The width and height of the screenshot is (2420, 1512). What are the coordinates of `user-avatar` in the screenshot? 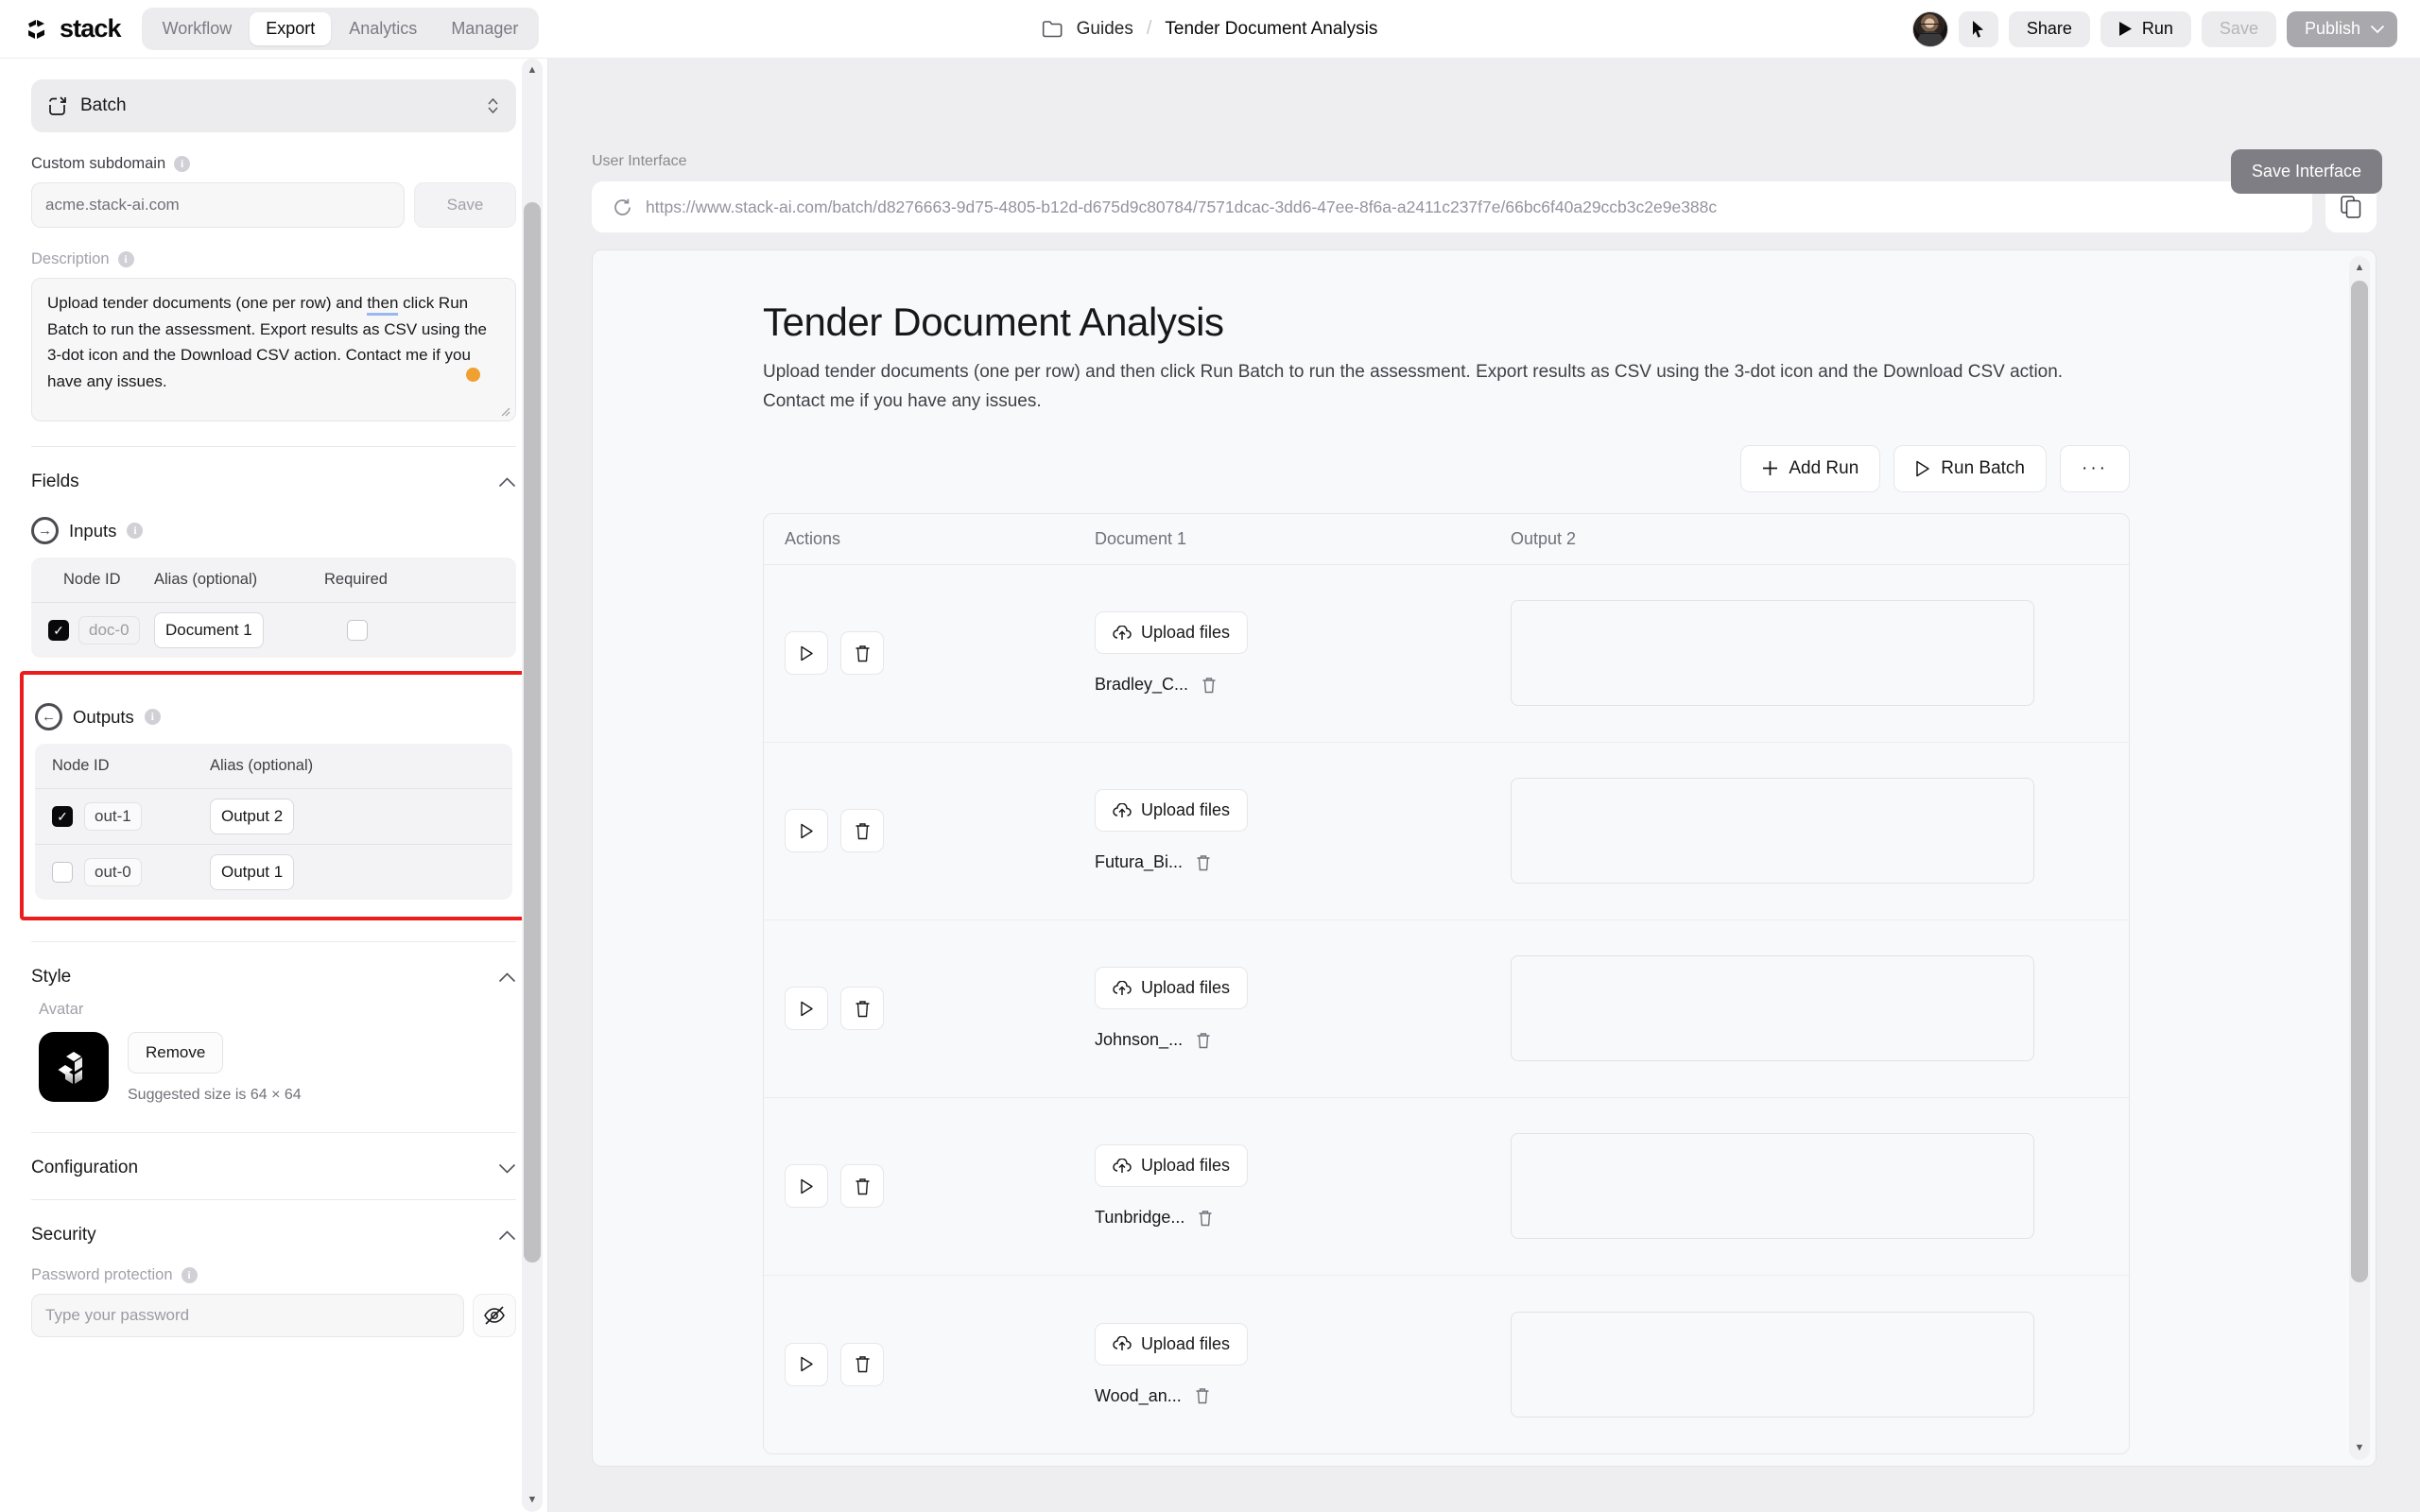 It's located at (1929, 28).